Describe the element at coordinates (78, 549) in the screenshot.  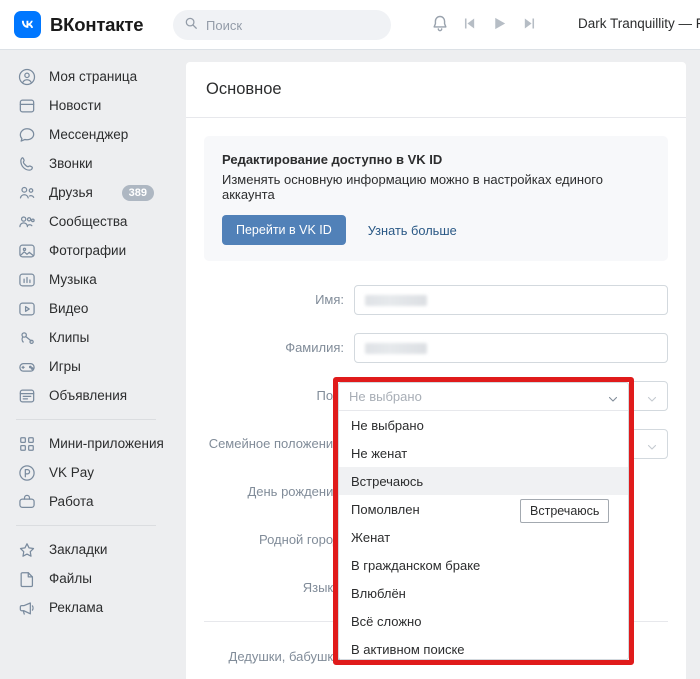
I see `sidebar-item-label: Закладки` at that location.